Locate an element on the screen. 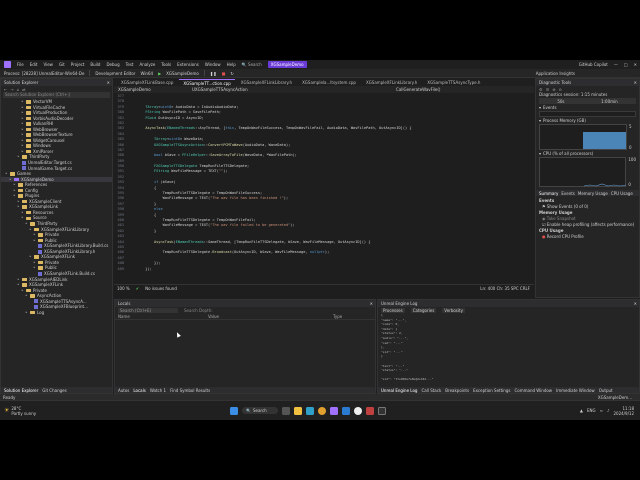 The height and width of the screenshot is (480, 640). volume-icon: ♪ is located at coordinates (608, 410).